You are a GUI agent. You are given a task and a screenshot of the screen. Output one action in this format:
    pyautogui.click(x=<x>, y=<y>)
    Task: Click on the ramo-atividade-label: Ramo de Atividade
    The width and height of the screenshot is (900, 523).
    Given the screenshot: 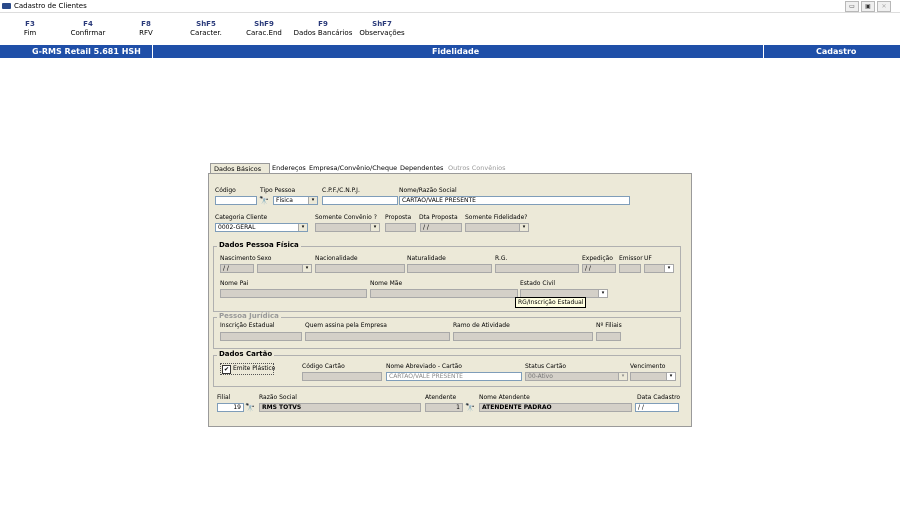 What is the action you would take?
    pyautogui.click(x=481, y=325)
    